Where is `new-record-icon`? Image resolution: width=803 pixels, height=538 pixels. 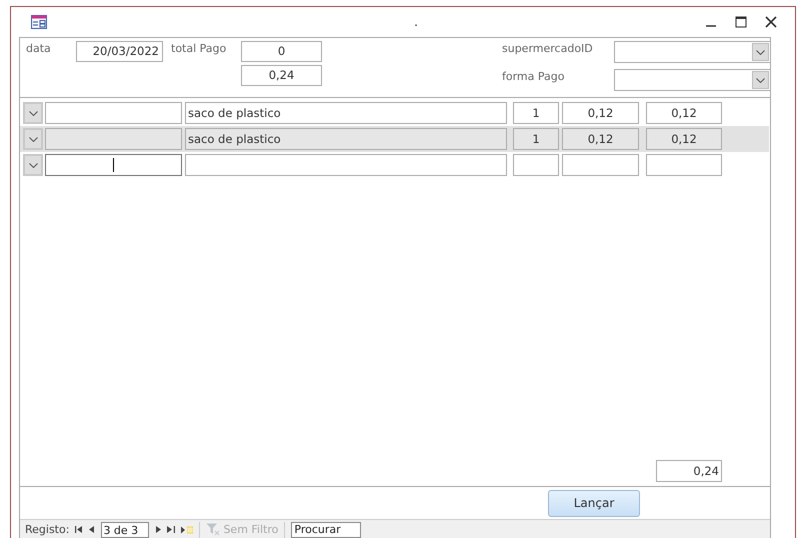
new-record-icon is located at coordinates (187, 530).